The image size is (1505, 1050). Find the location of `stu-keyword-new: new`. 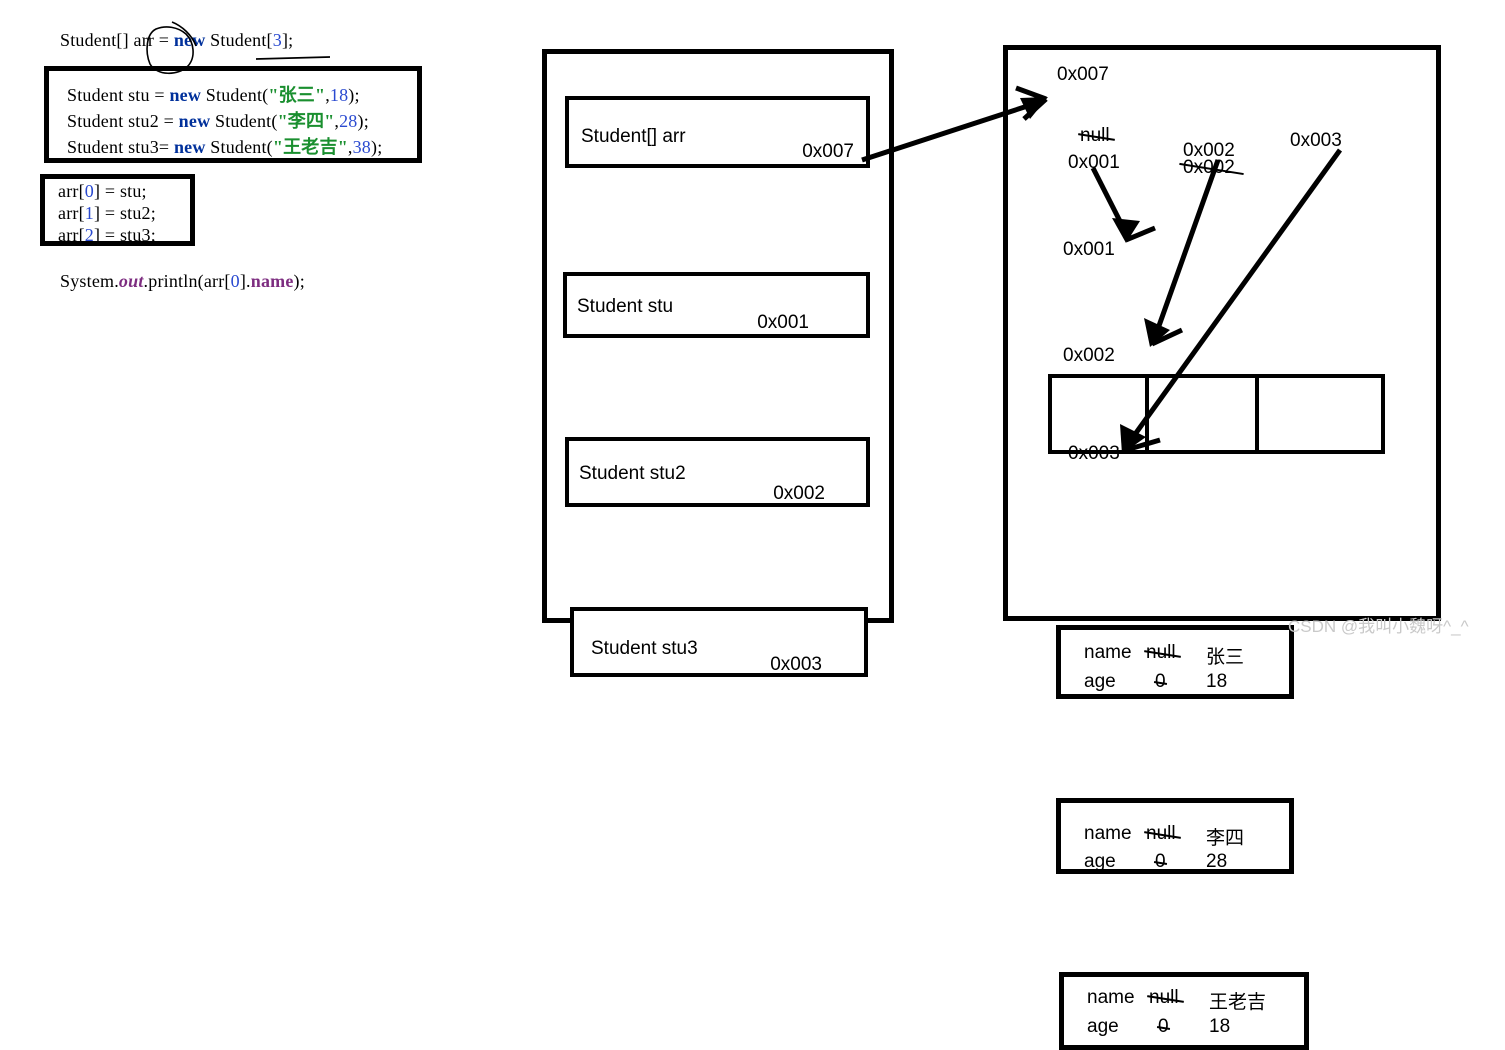

stu-keyword-new: new is located at coordinates (185, 95).